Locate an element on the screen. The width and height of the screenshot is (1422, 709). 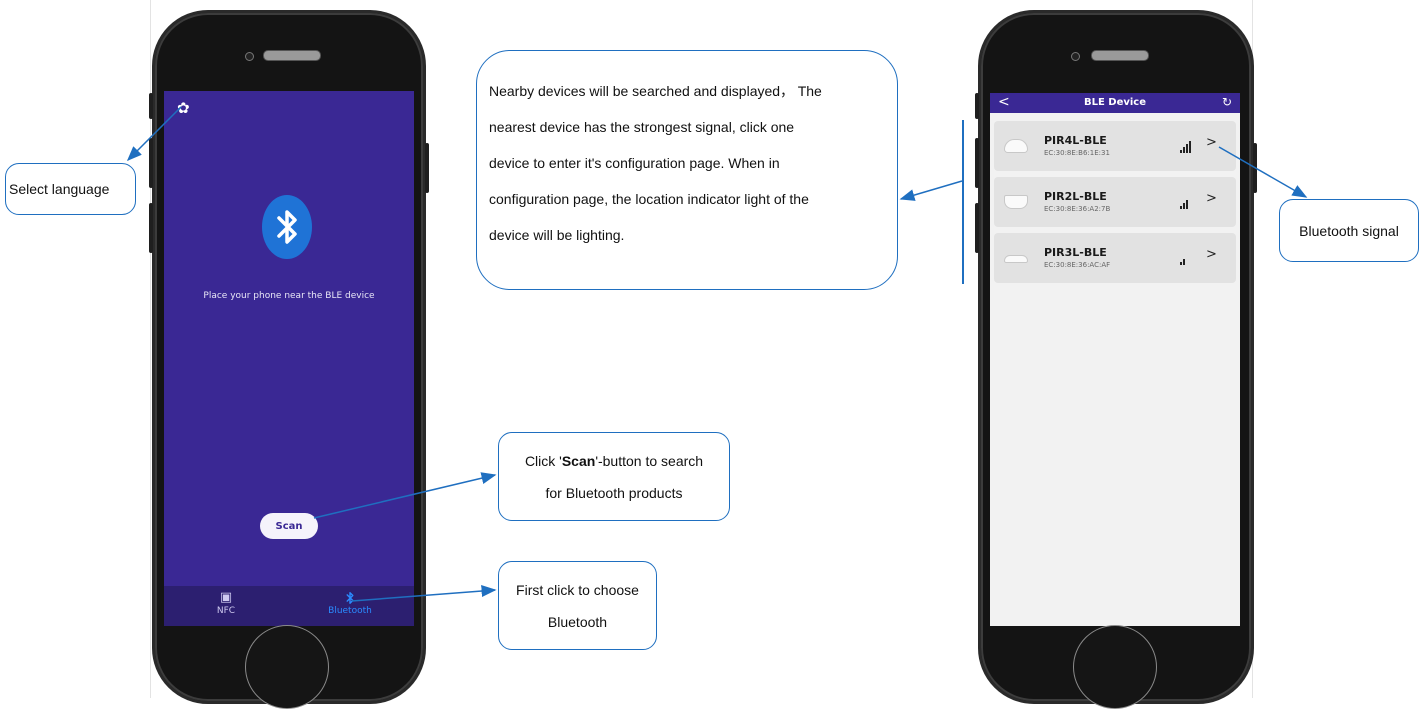
device-mac: EC:30:8E:36:A2:7B is located at coordinates (1077, 209).